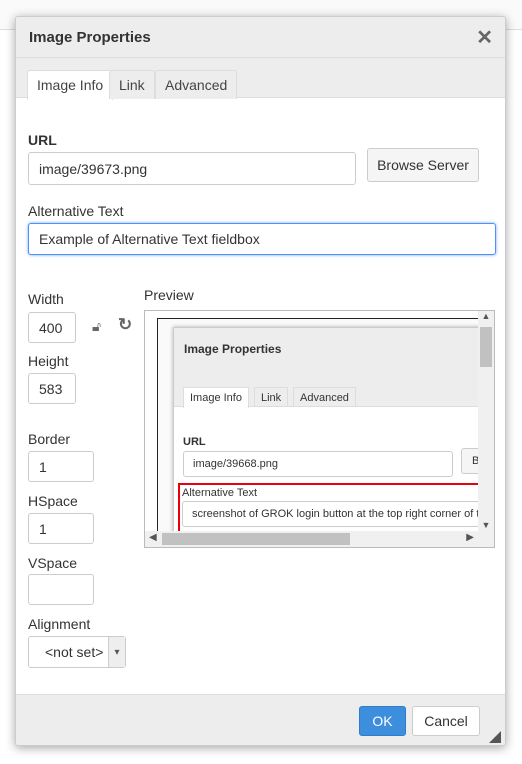 This screenshot has width=522, height=764. Describe the element at coordinates (446, 721) in the screenshot. I see `cancel-button: Cancel` at that location.